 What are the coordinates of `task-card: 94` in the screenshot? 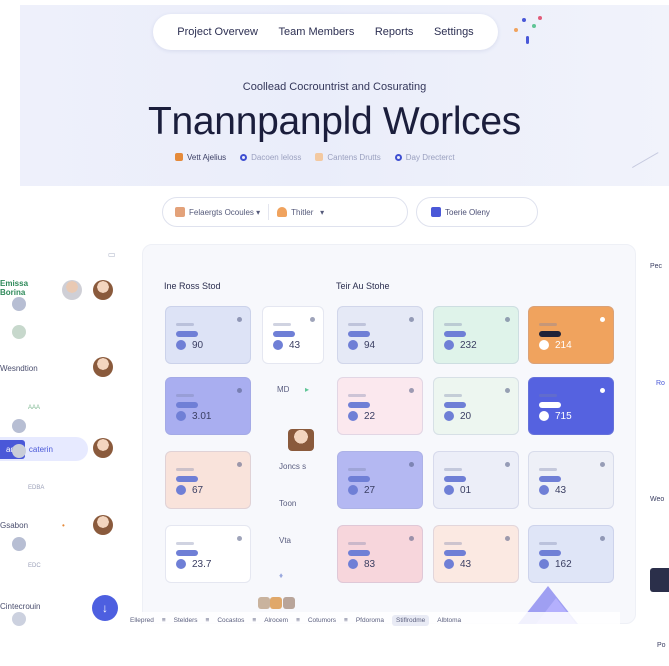 It's located at (380, 335).